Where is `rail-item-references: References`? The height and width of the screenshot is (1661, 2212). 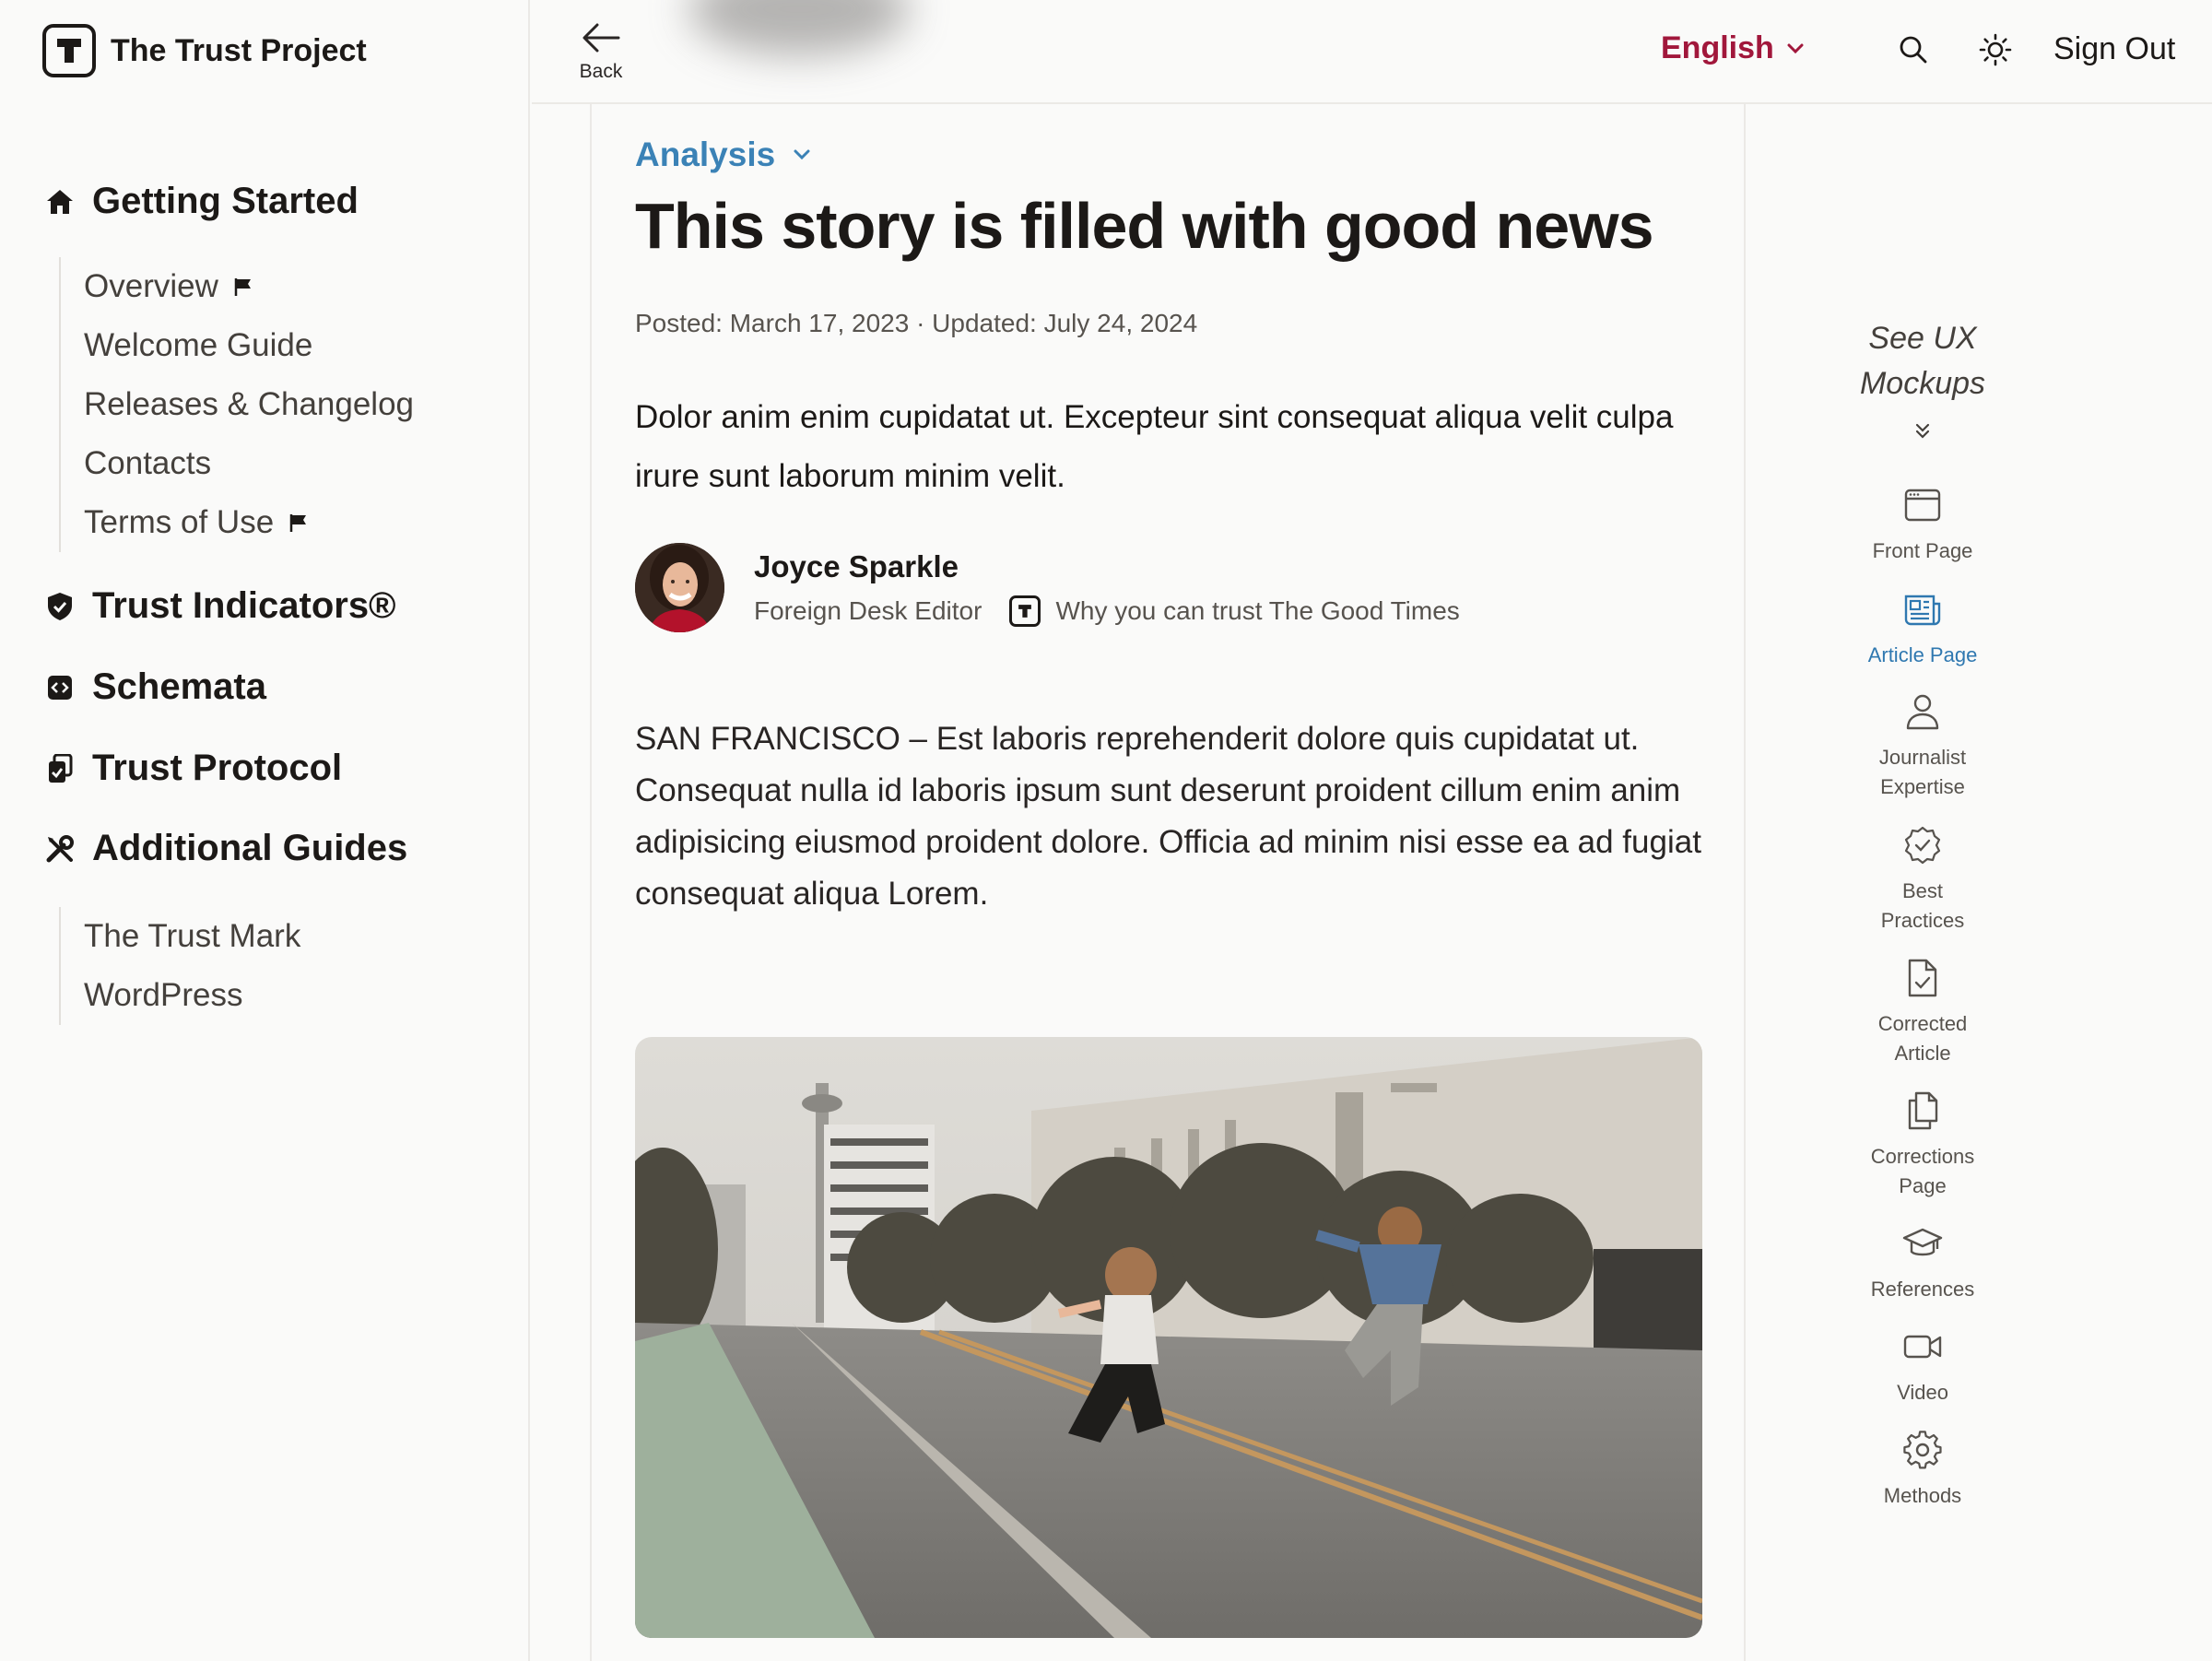
rail-item-references: References is located at coordinates (1922, 1263).